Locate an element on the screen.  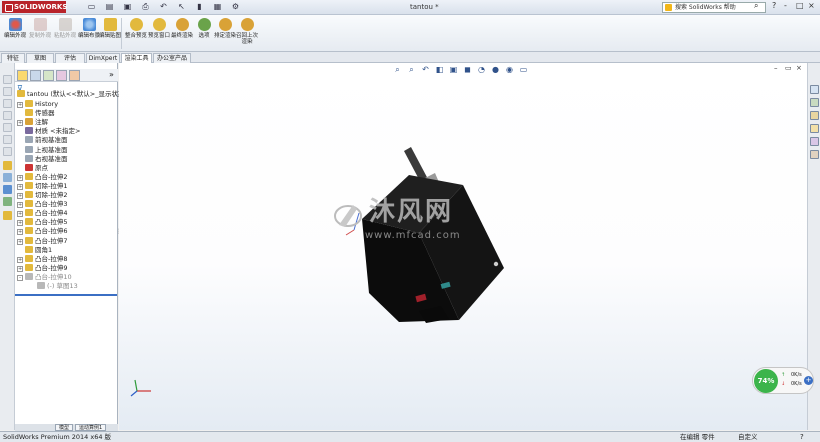
print-icon: ⎙ is located at coordinates (145, 7).